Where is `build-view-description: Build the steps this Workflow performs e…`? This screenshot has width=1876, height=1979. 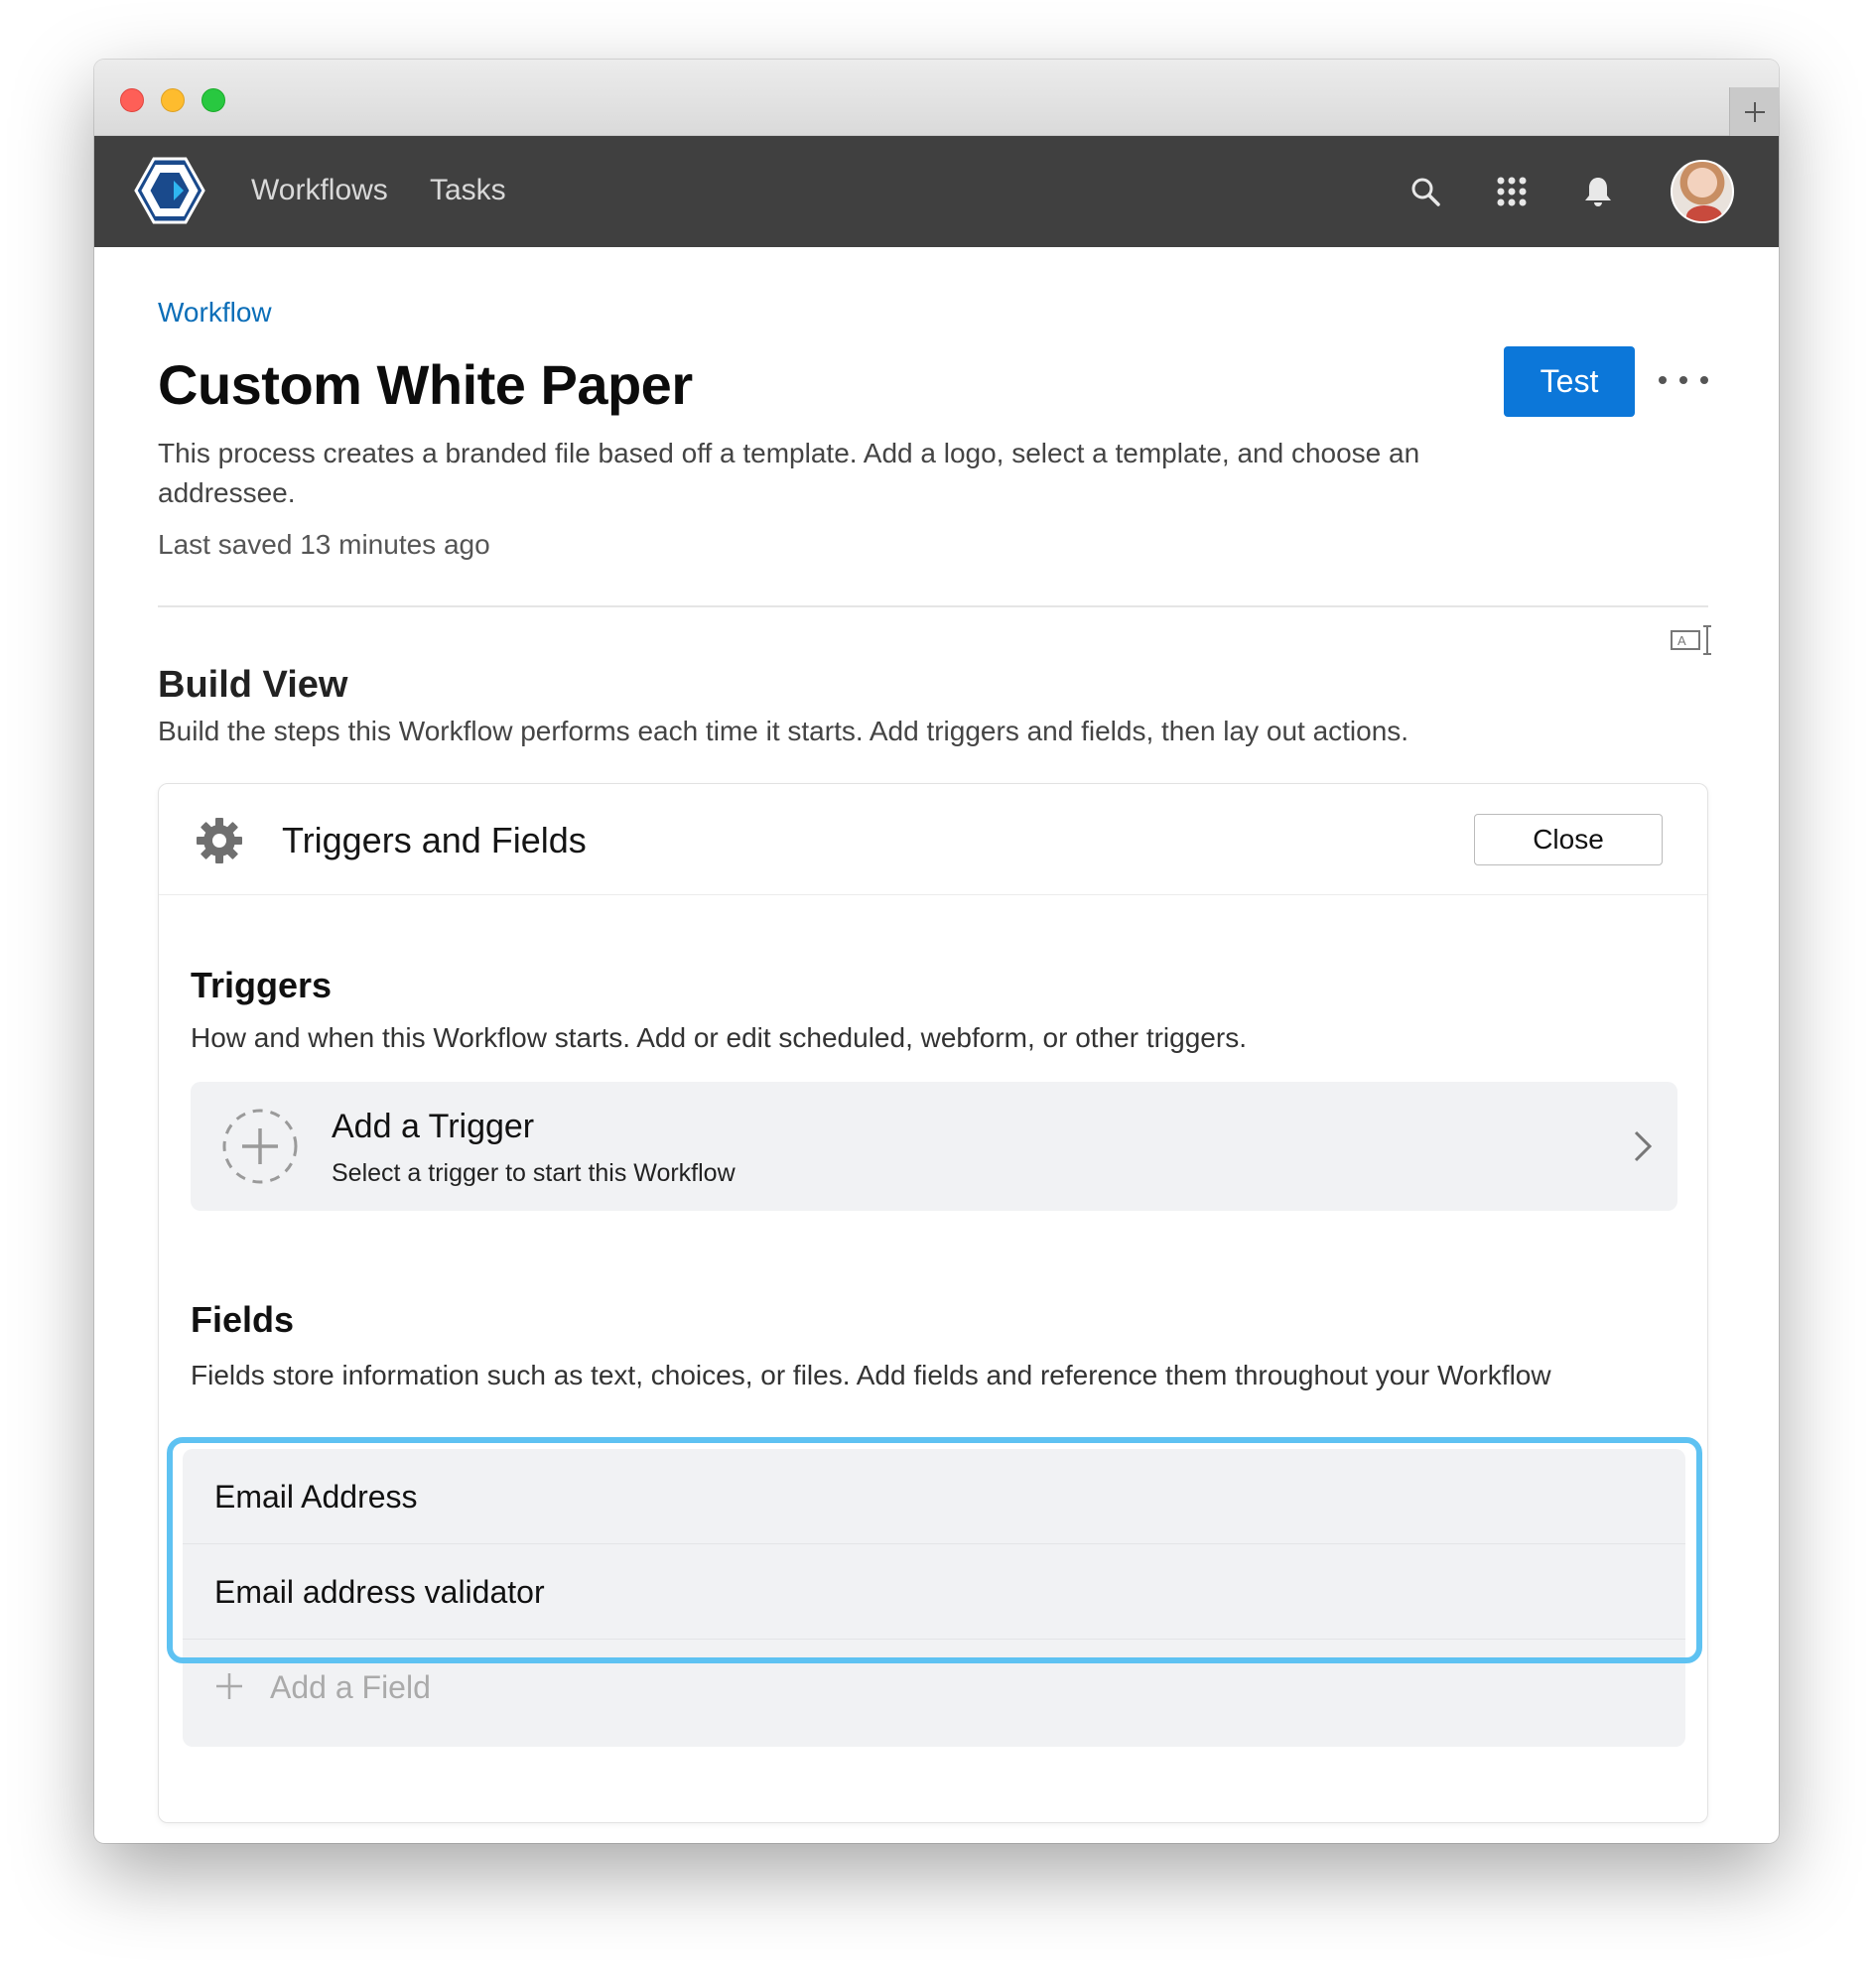
build-view-description: Build the steps this Workflow performs e… is located at coordinates (783, 731).